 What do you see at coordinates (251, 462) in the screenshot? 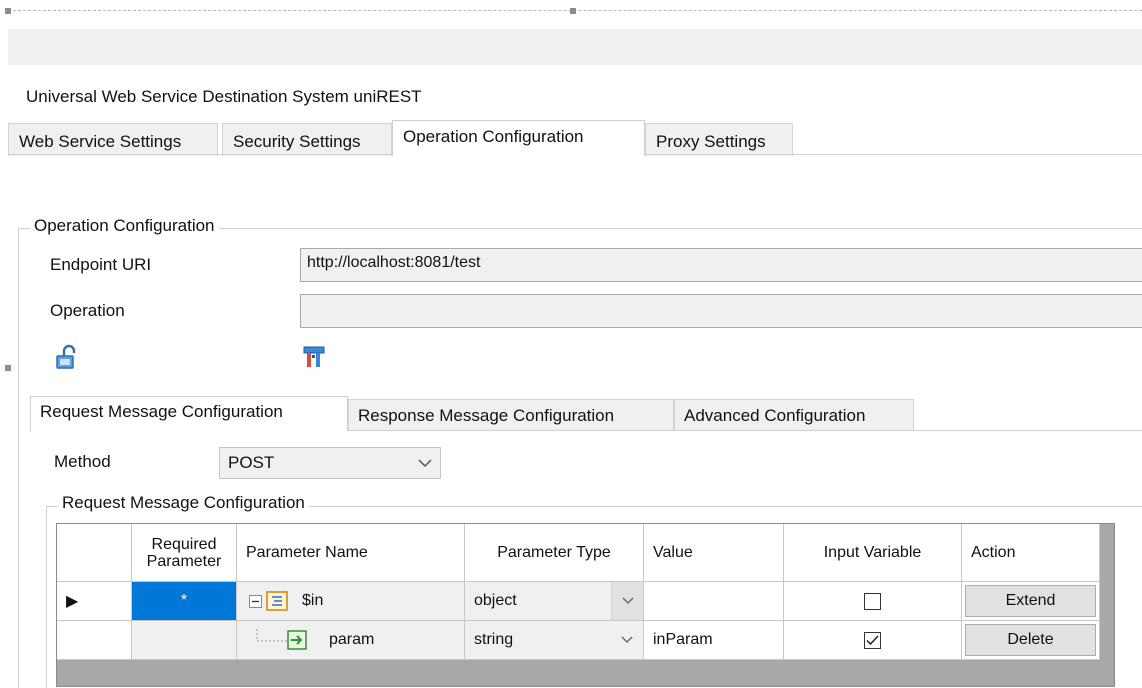
I see `method-value: POST` at bounding box center [251, 462].